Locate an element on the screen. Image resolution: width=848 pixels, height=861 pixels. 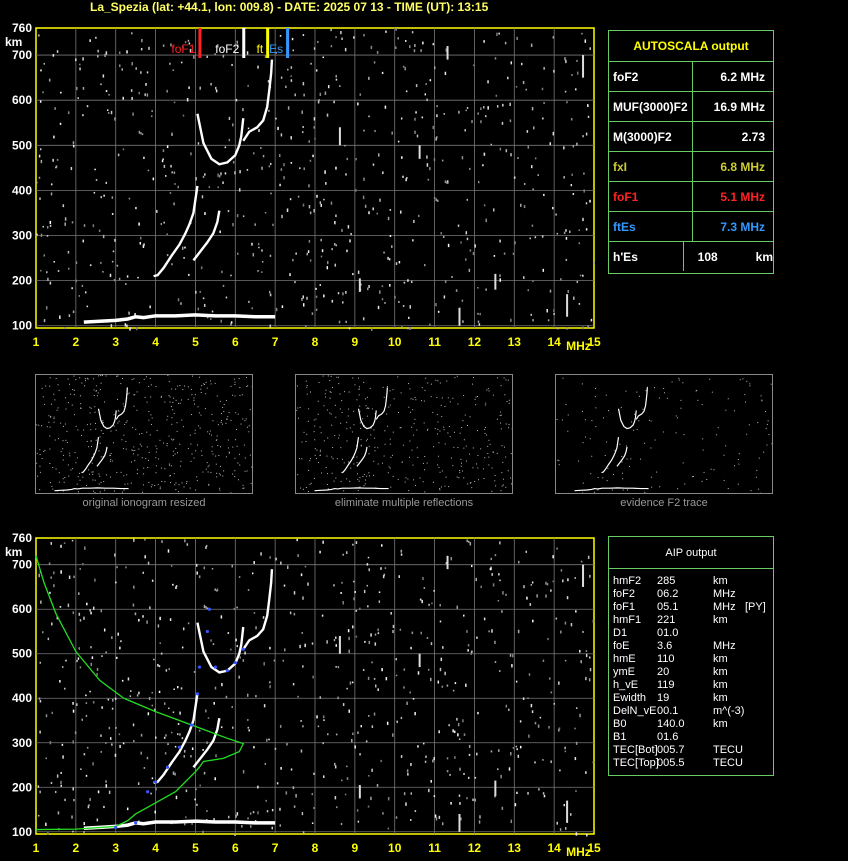
aip-name: foF1 is located at coordinates (624, 607).